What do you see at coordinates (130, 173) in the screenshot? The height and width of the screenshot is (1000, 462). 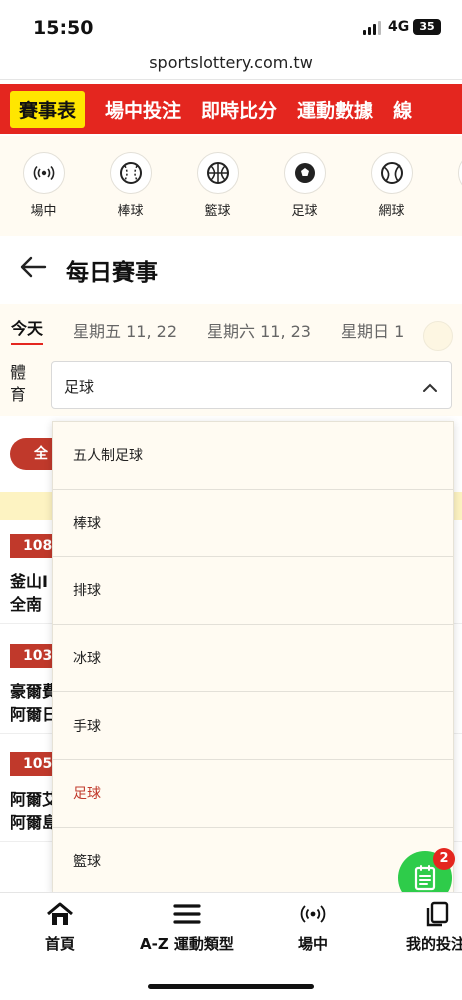 I see `baseball-icon` at bounding box center [130, 173].